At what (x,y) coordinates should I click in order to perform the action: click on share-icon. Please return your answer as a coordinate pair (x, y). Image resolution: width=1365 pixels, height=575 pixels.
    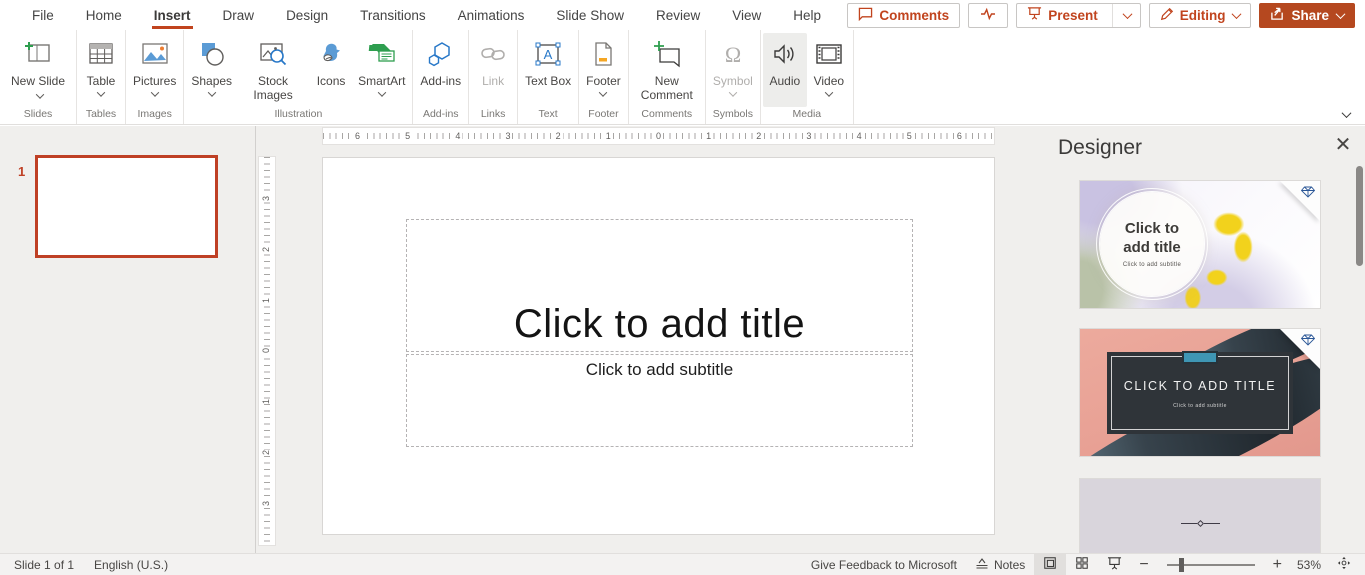
    Looking at the image, I should click on (1277, 15).